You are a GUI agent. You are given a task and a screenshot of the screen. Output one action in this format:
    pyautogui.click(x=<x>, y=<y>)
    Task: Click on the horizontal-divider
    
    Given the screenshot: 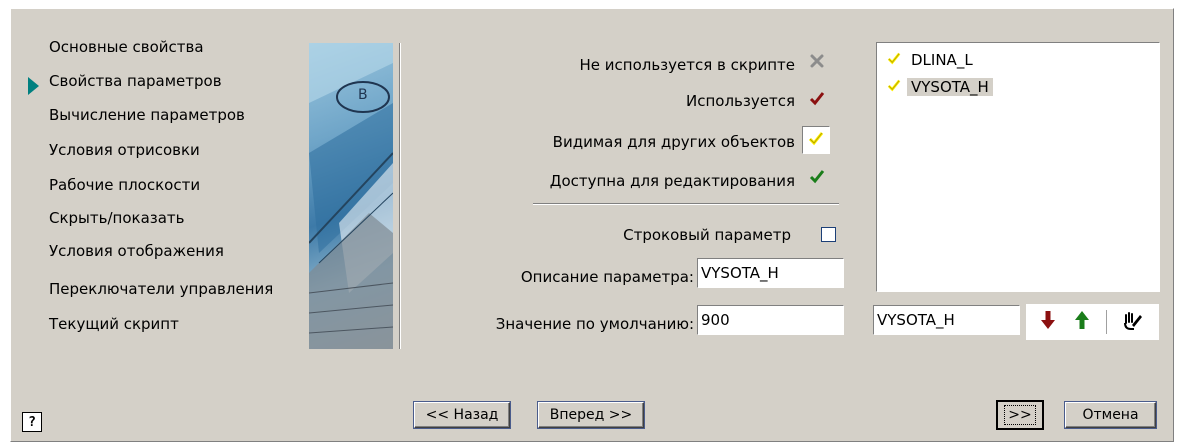 What is the action you would take?
    pyautogui.click(x=686, y=203)
    